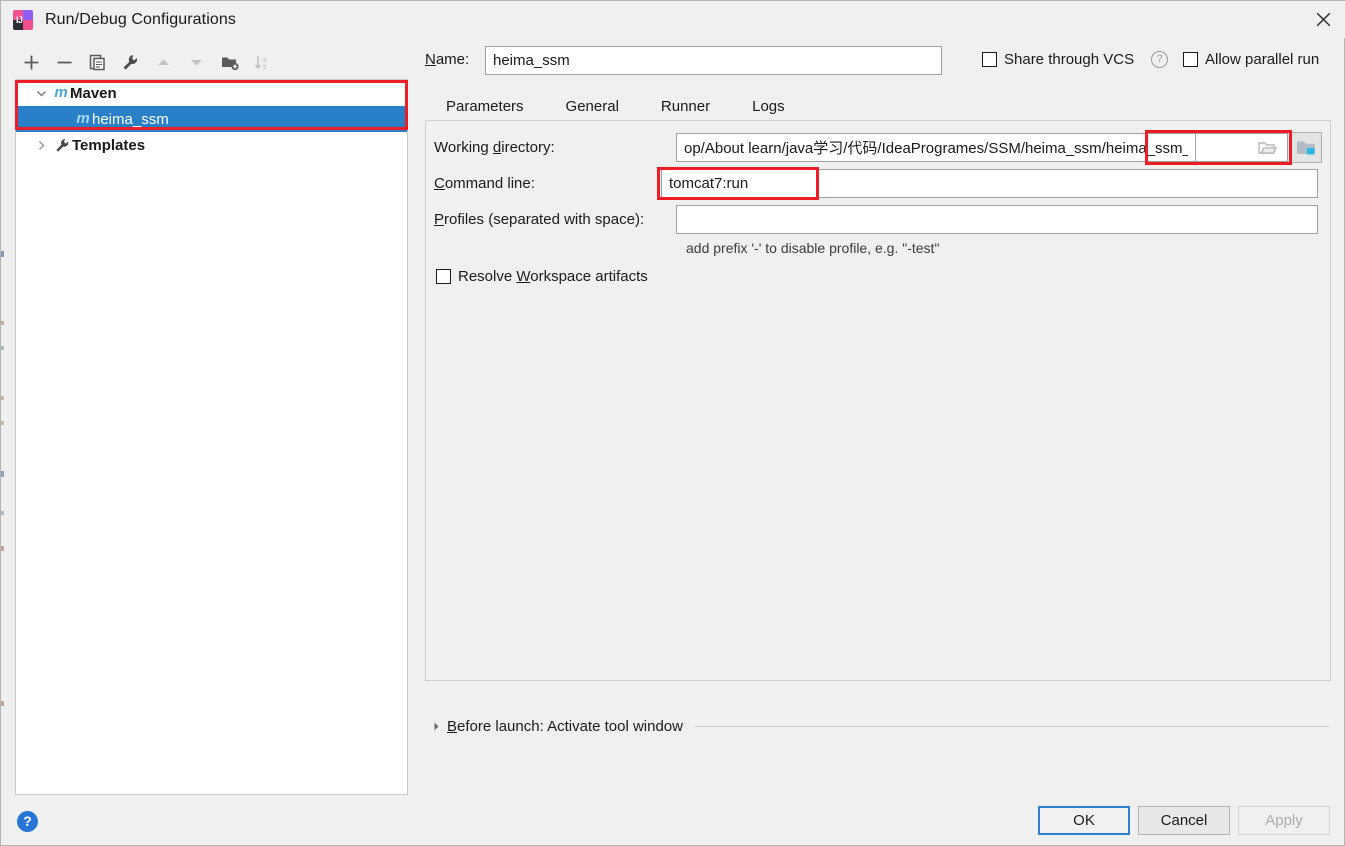 This screenshot has height=846, width=1345. I want to click on share-through-vcs-checkbox: Share through VCS, so click(1058, 59).